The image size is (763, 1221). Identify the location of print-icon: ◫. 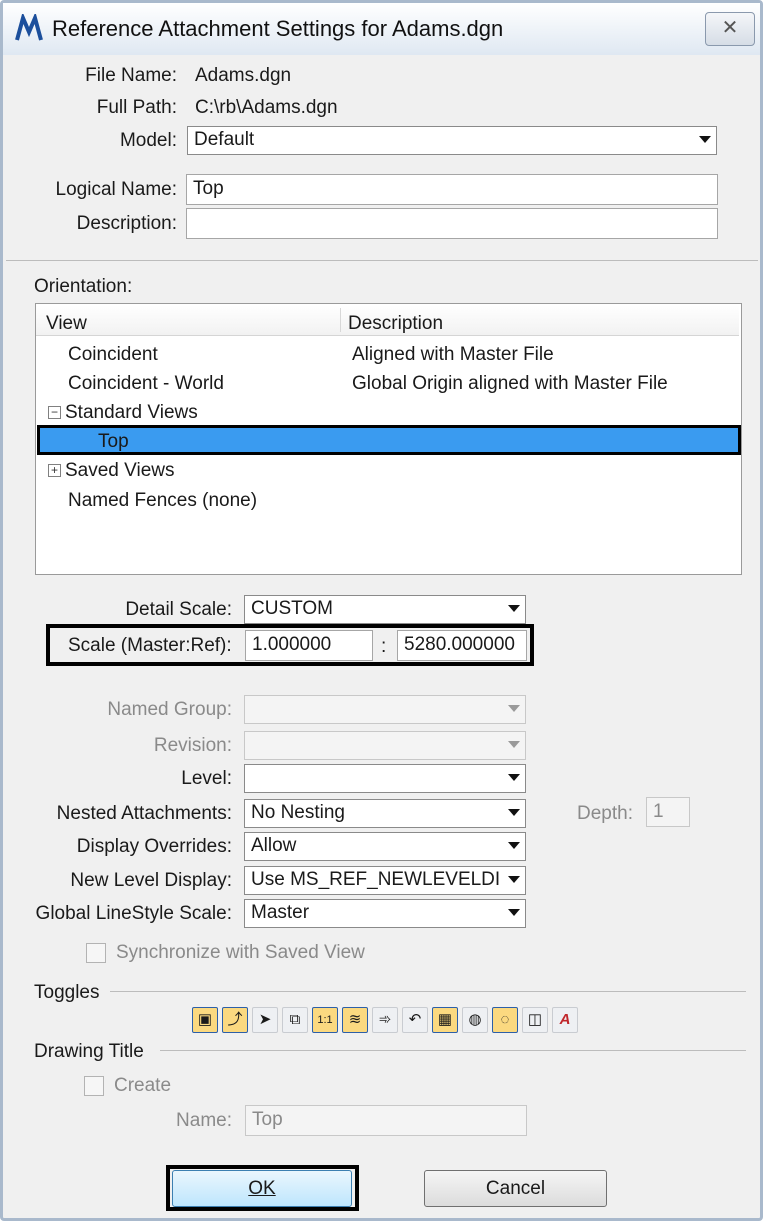
(535, 1020).